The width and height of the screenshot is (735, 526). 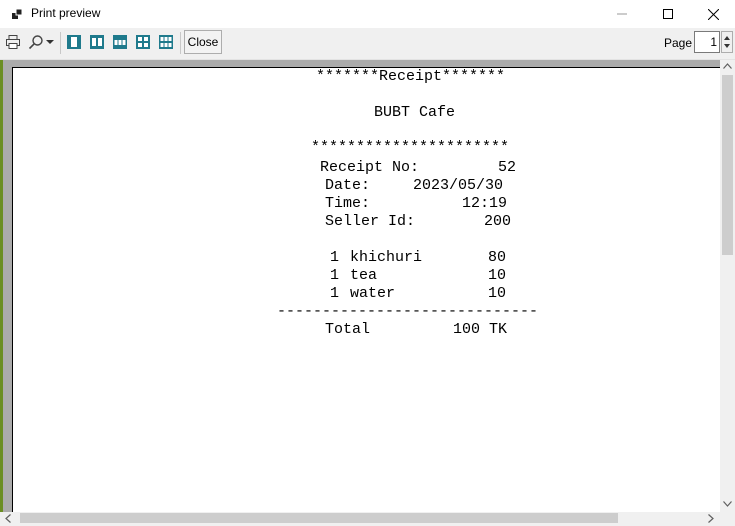 I want to click on close-preview-button: Close, so click(x=203, y=42).